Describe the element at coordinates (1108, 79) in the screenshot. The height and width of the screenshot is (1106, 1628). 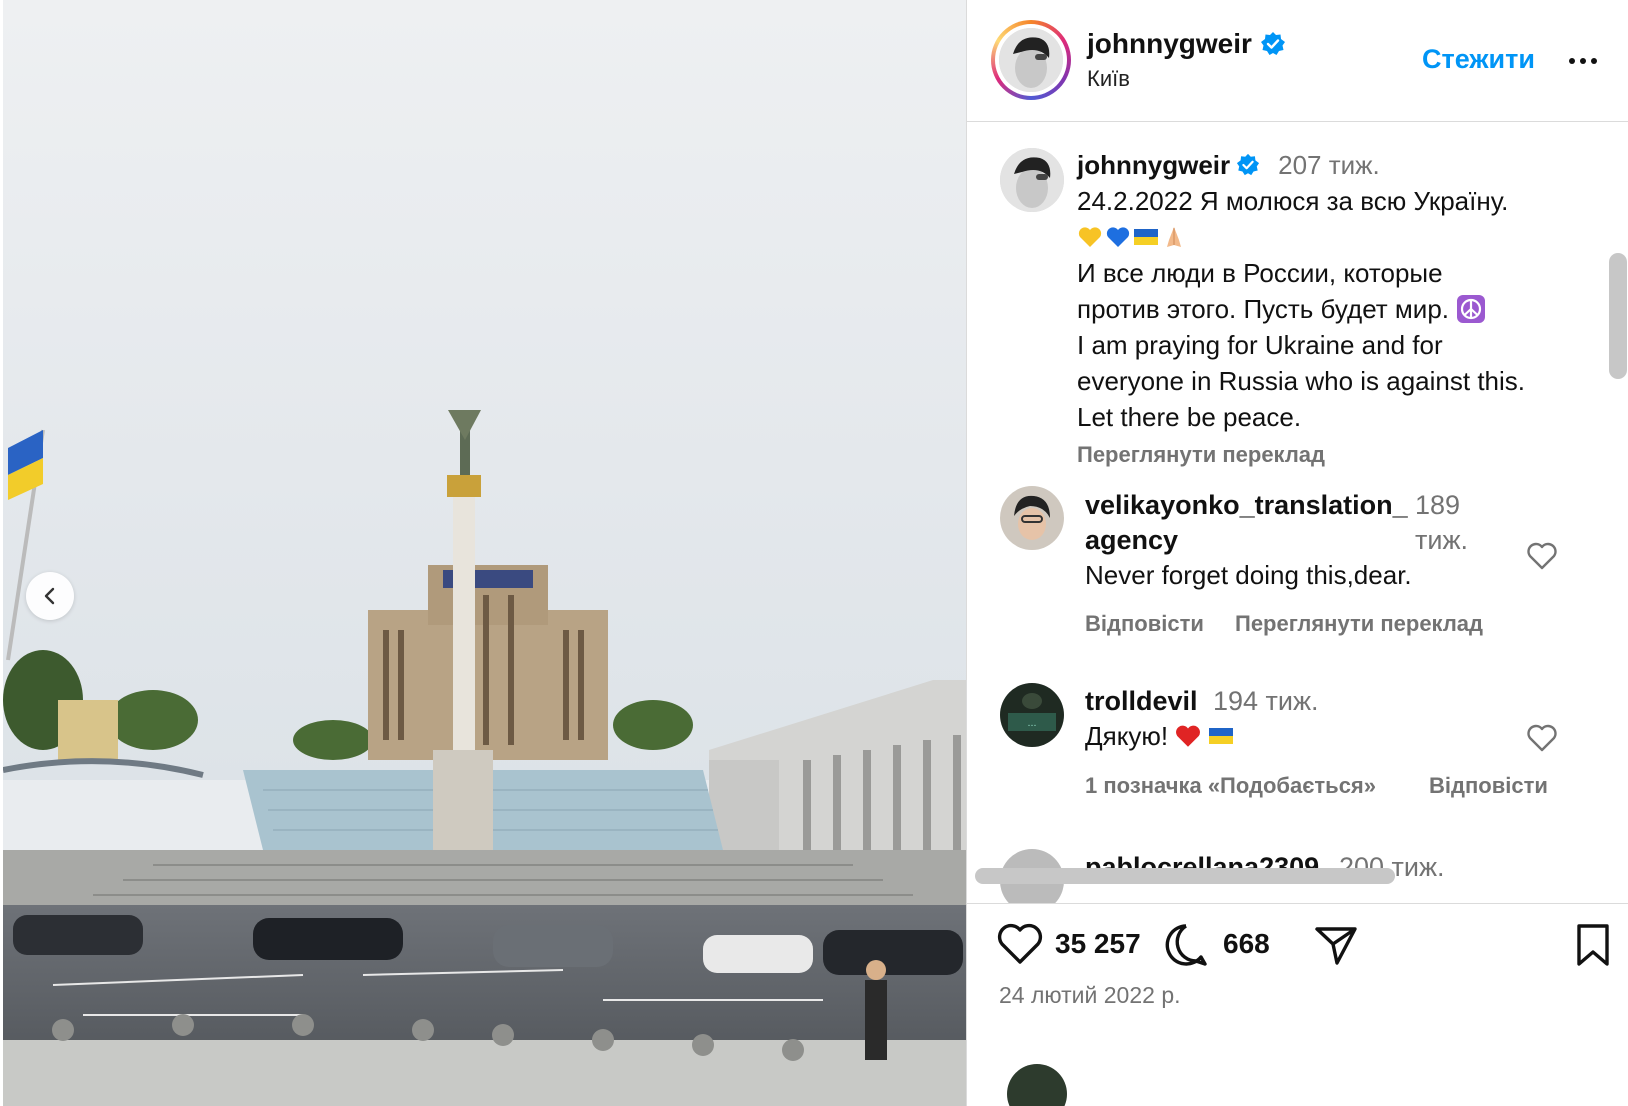
I see `post-location: Київ` at that location.